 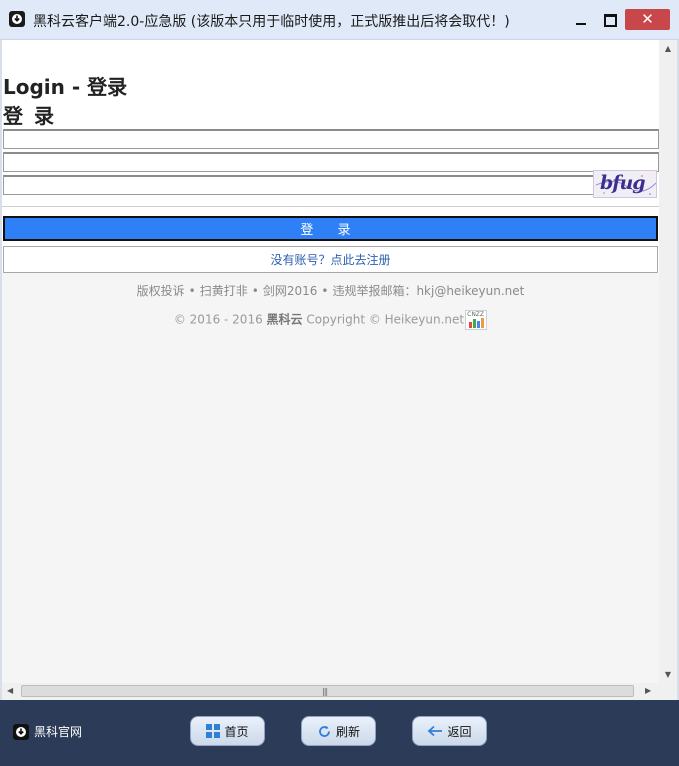 I want to click on official-site-link: 黑科官网, so click(x=47, y=731).